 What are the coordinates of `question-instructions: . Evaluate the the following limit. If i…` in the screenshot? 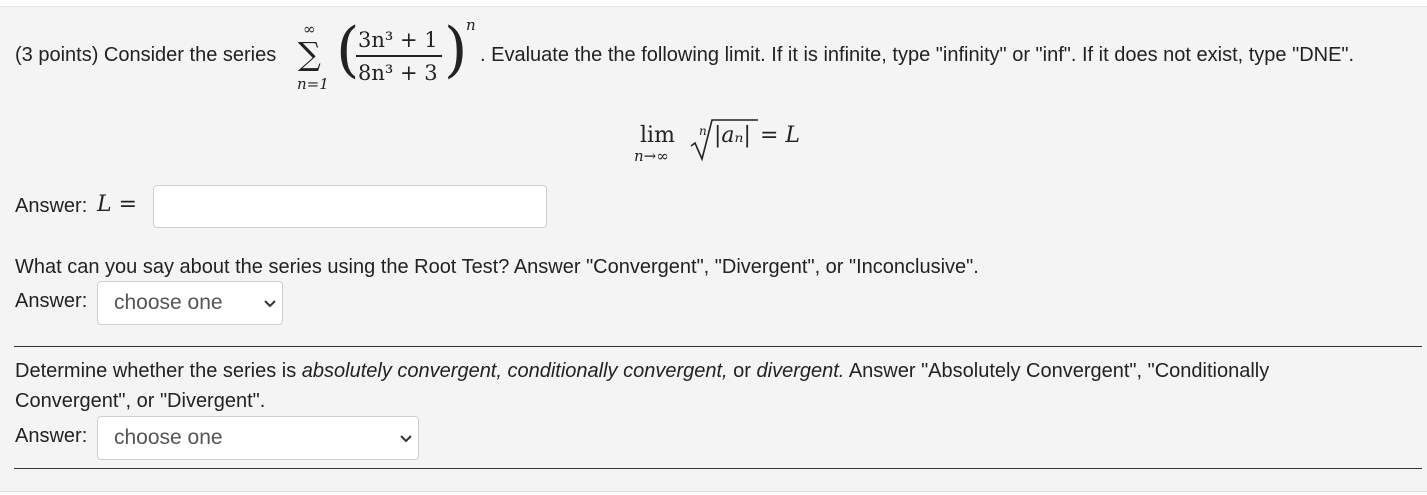 It's located at (917, 55).